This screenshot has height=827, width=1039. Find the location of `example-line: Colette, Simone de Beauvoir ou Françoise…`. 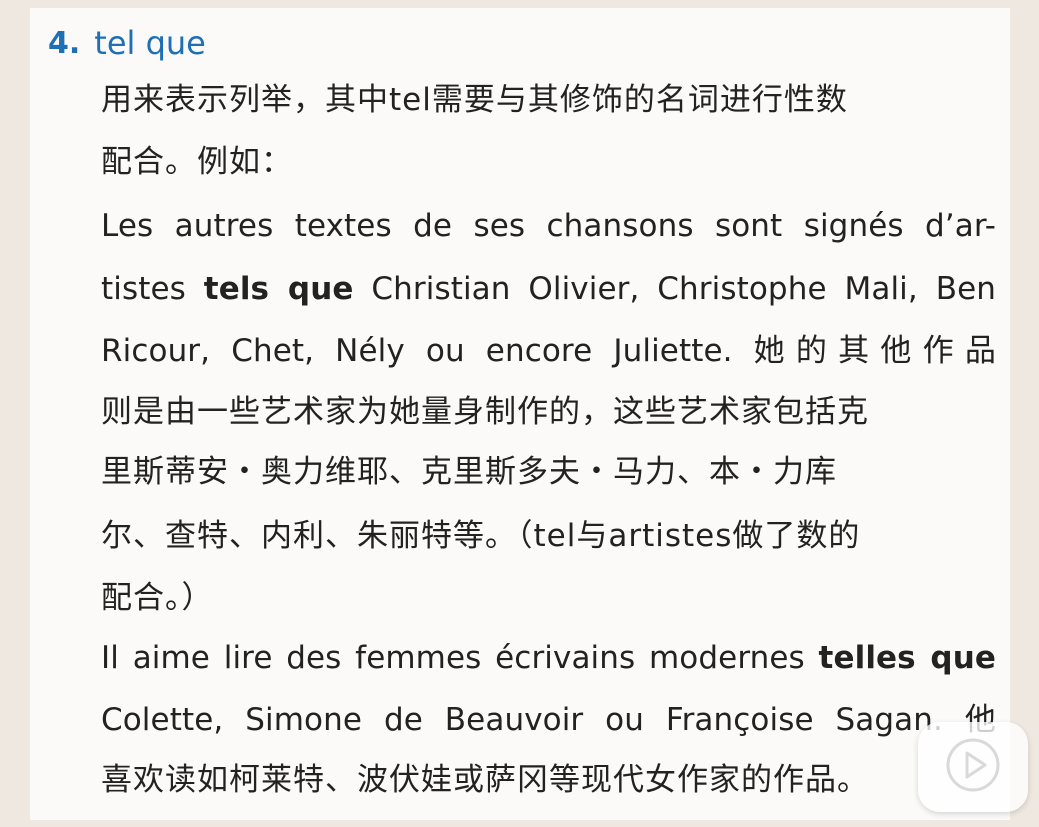

example-line: Colette, Simone de Beauvoir ou Françoise… is located at coordinates (548, 720).